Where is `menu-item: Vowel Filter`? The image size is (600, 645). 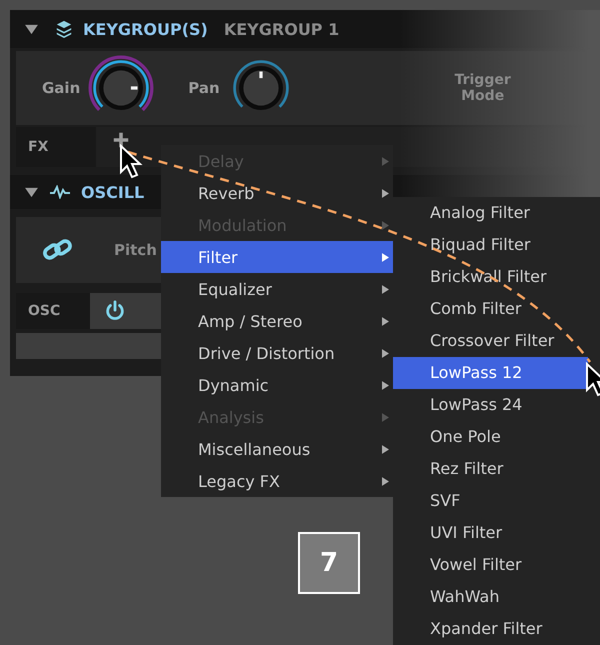 menu-item: Vowel Filter is located at coordinates (496, 565).